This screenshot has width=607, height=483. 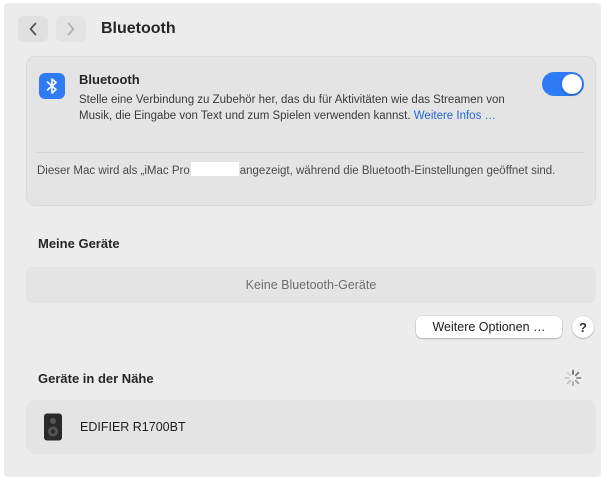 What do you see at coordinates (138, 28) in the screenshot?
I see `page-title: Bluetooth` at bounding box center [138, 28].